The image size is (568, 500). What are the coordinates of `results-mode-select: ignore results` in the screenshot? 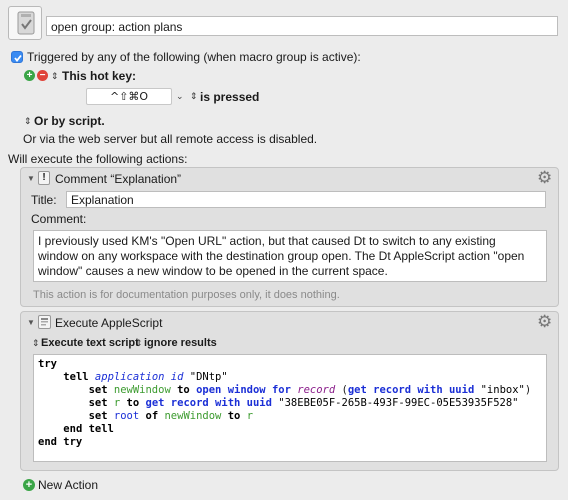 It's located at (180, 343).